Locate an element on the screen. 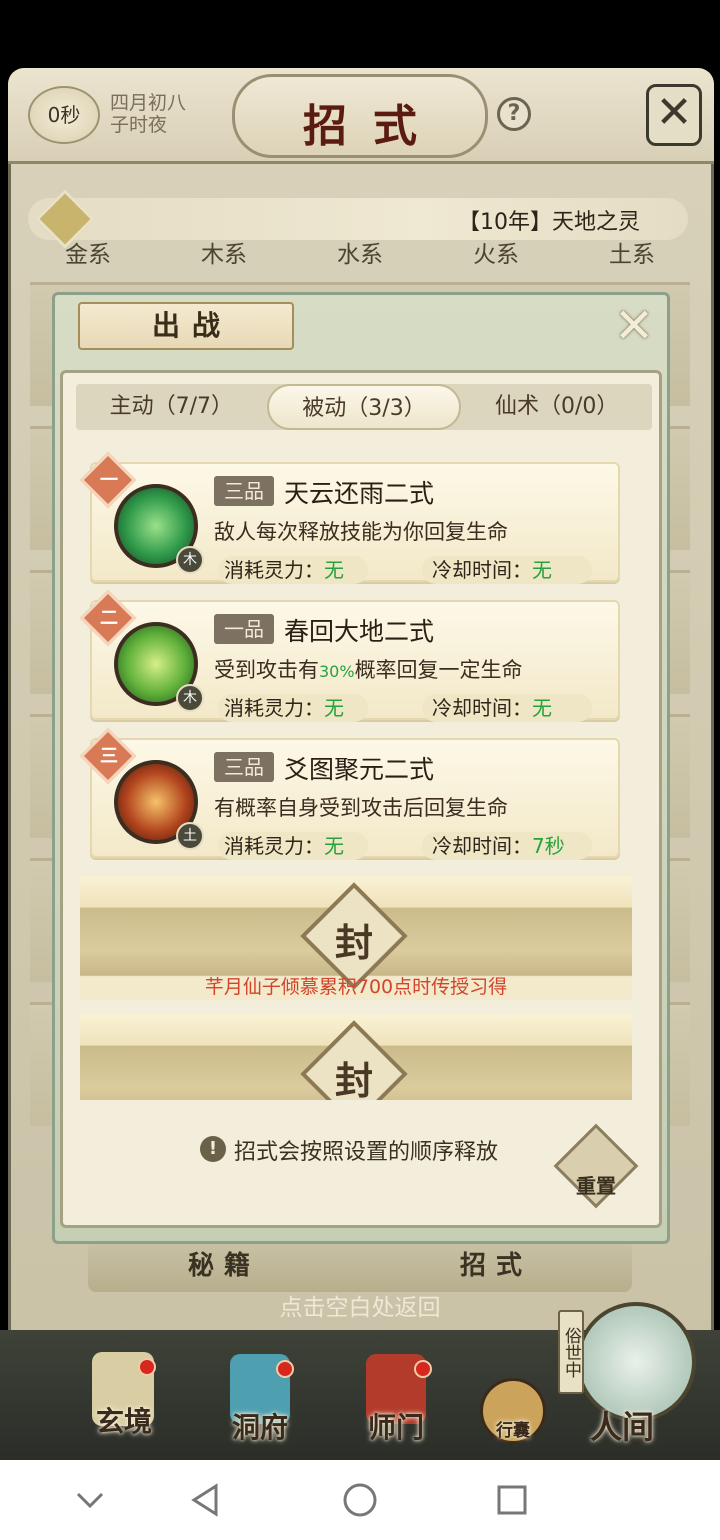 This screenshot has height=1540, width=720. bottom-tabs: 秘籍 招式 is located at coordinates (360, 1266).